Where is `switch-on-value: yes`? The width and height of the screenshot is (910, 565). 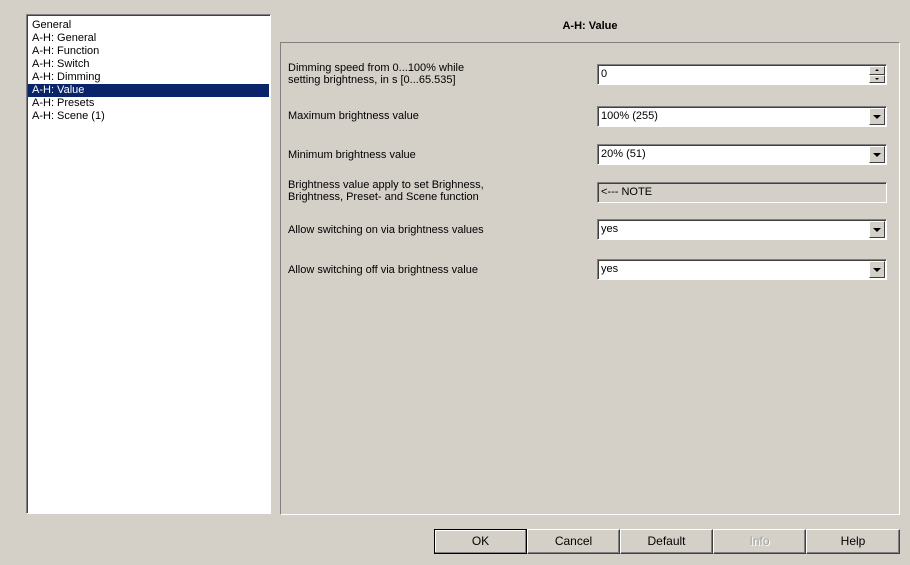 switch-on-value: yes is located at coordinates (610, 229).